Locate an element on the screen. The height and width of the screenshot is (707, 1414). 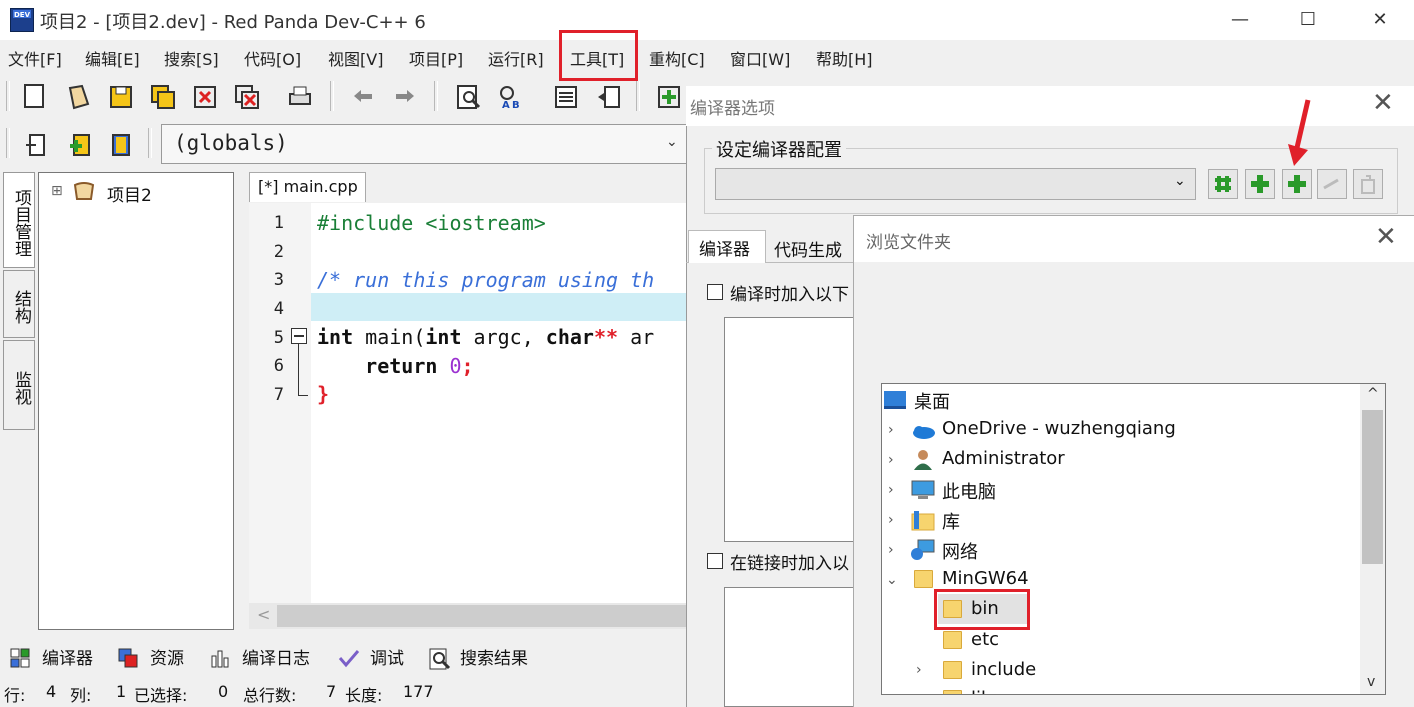
code-line-6: return 0; is located at coordinates (395, 366).